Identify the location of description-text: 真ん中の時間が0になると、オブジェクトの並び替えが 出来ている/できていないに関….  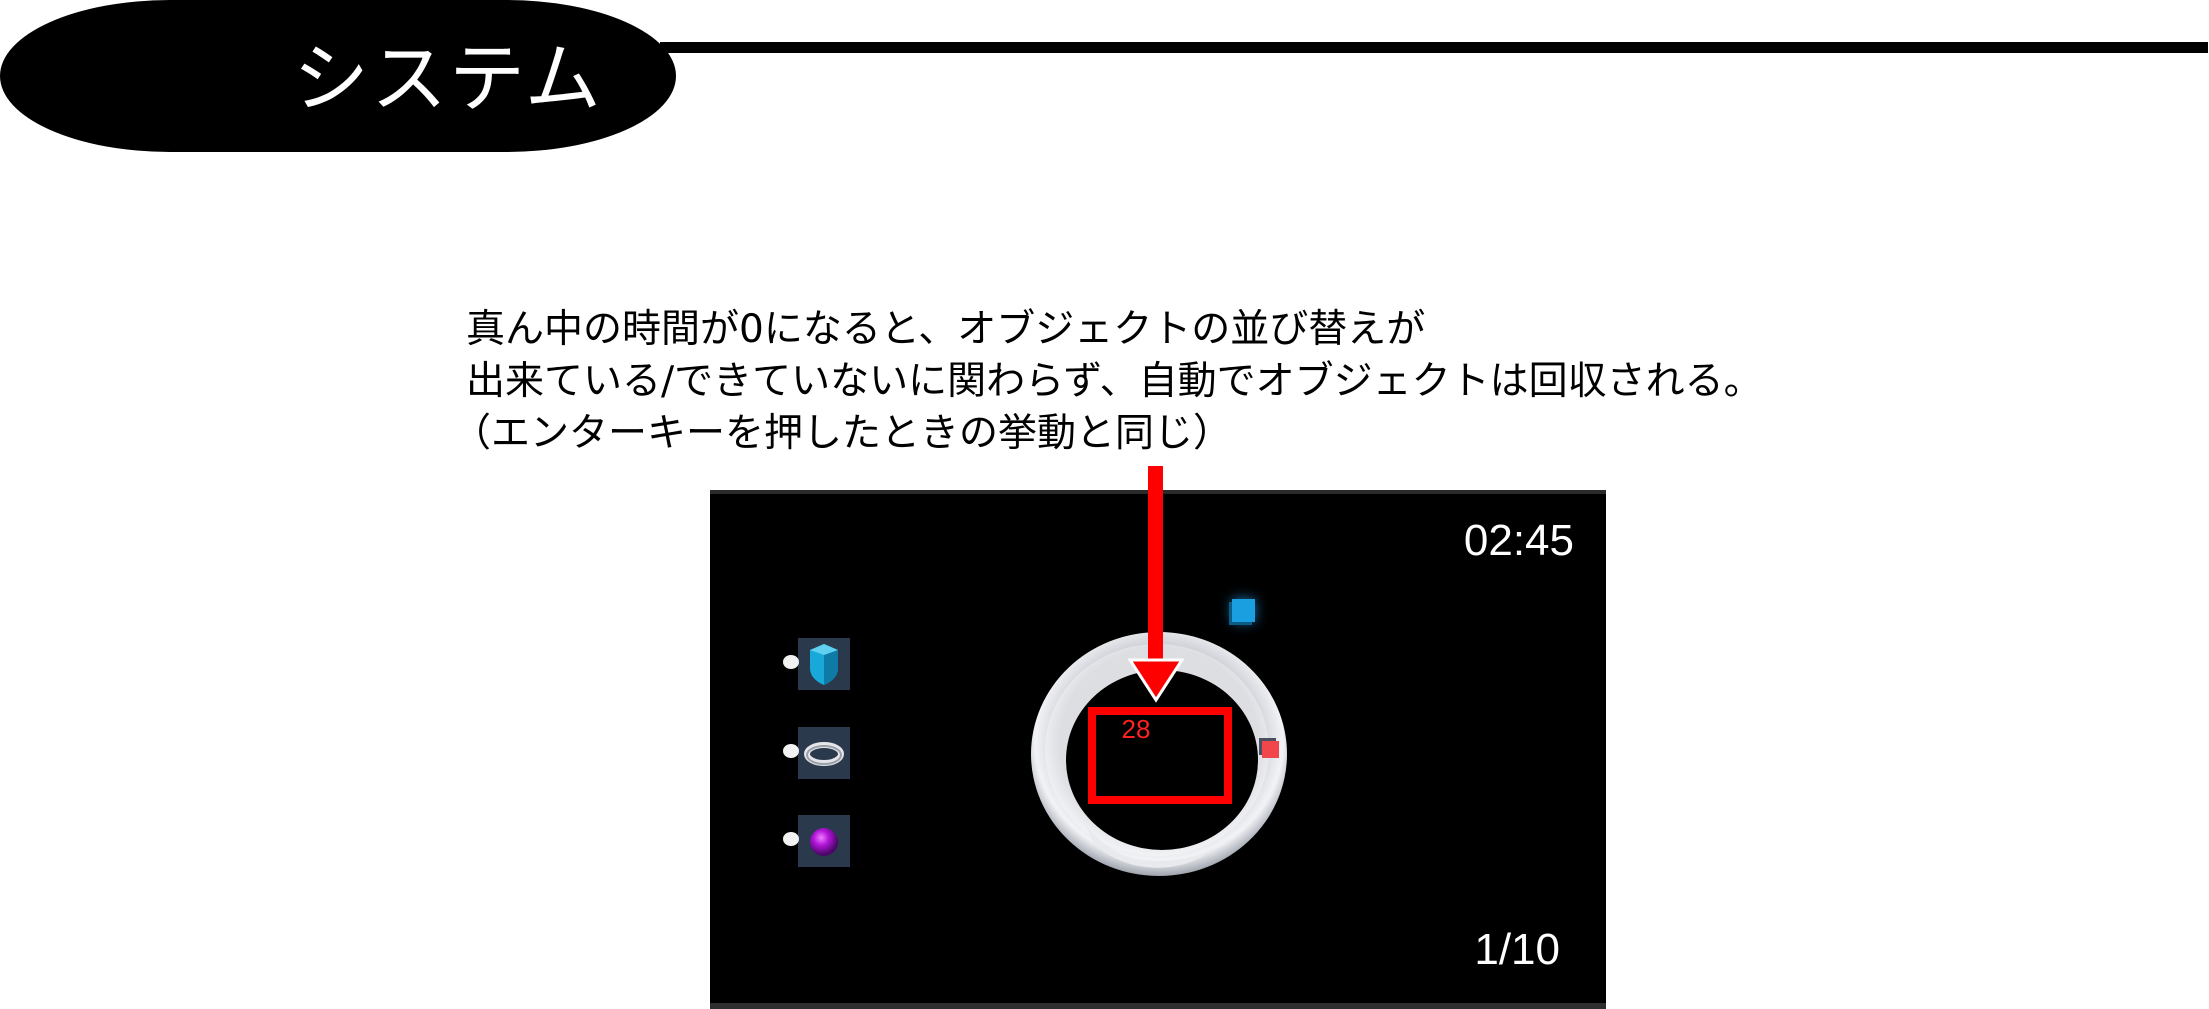
(1107, 382).